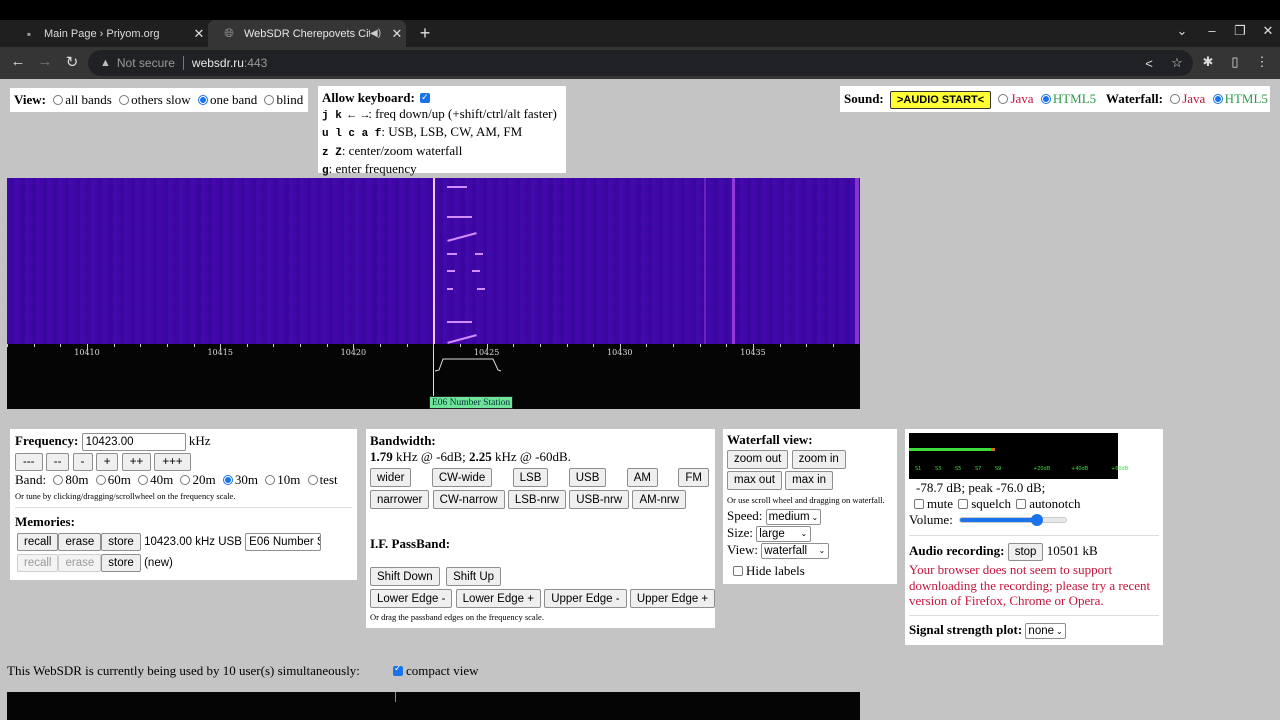 The image size is (1280, 720). I want to click on am-button: AM, so click(642, 477).